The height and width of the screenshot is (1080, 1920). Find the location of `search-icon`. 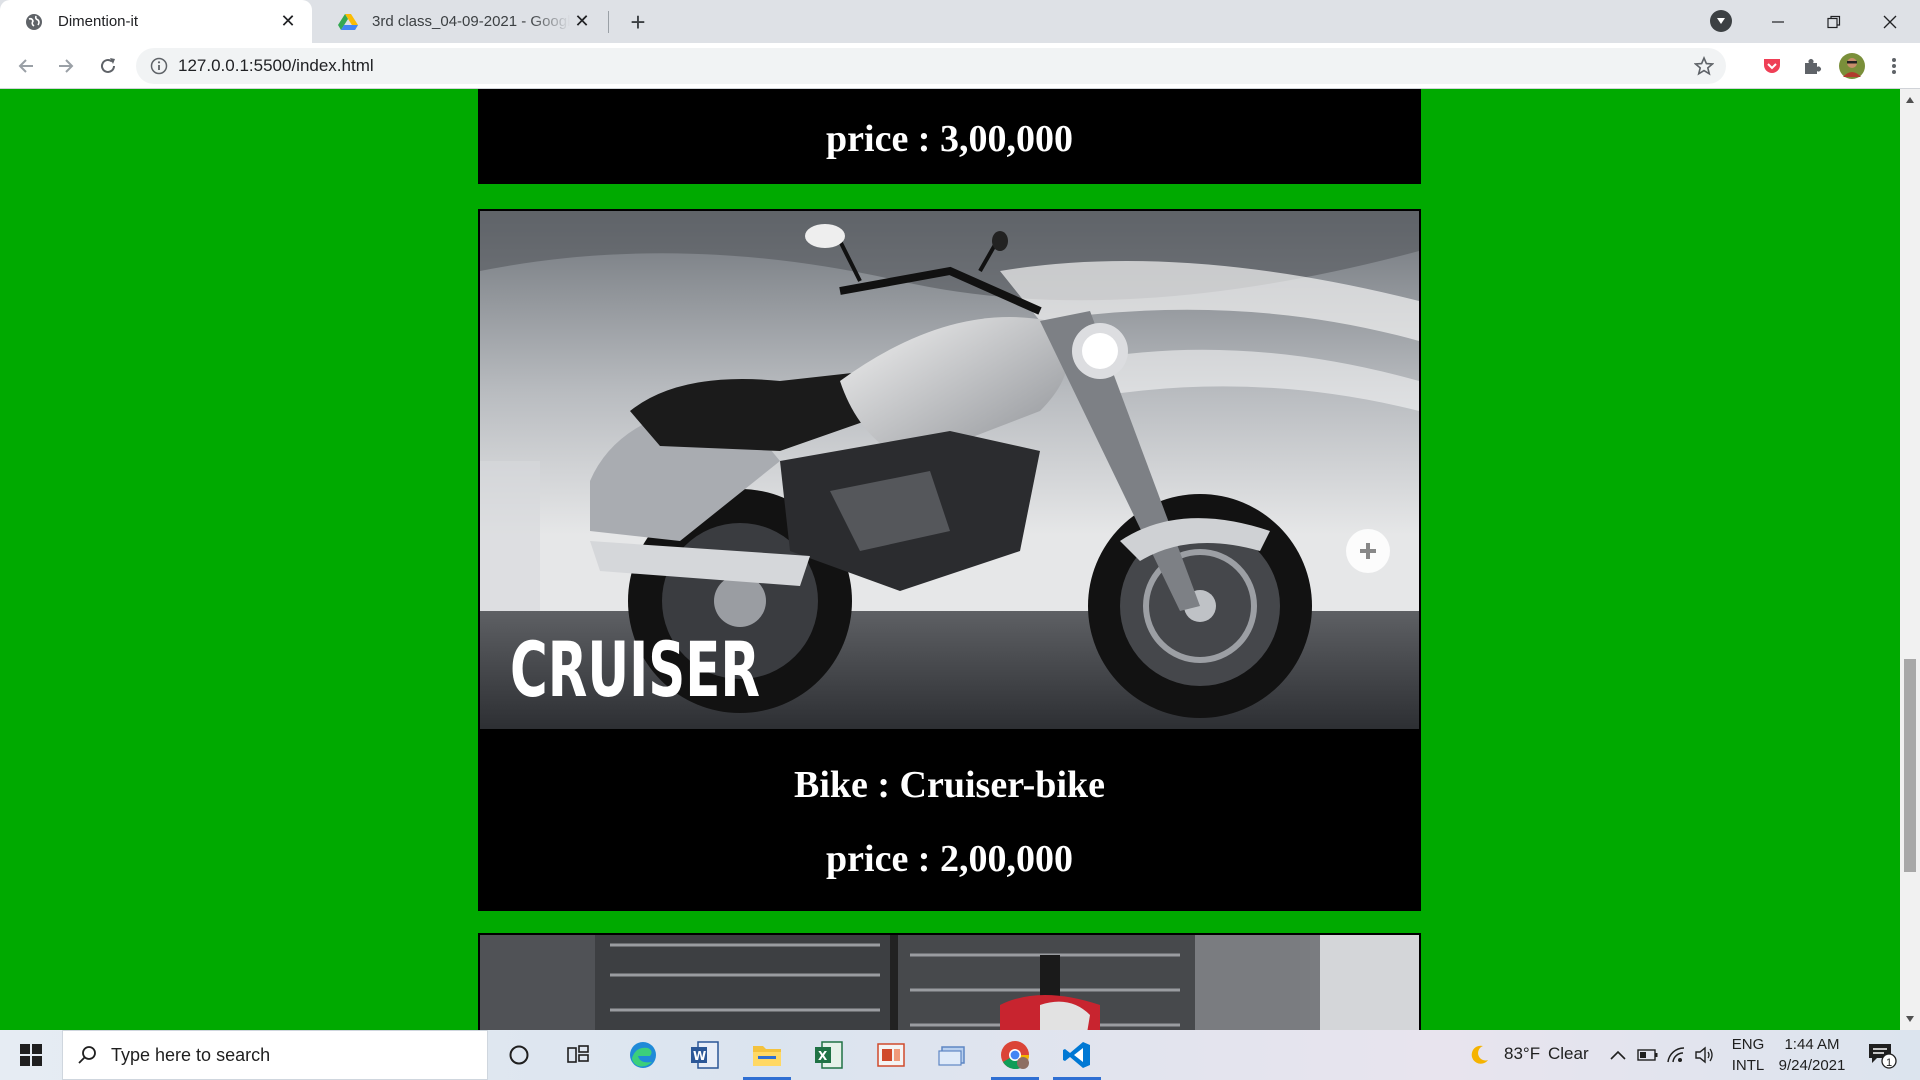

search-icon is located at coordinates (87, 1055).